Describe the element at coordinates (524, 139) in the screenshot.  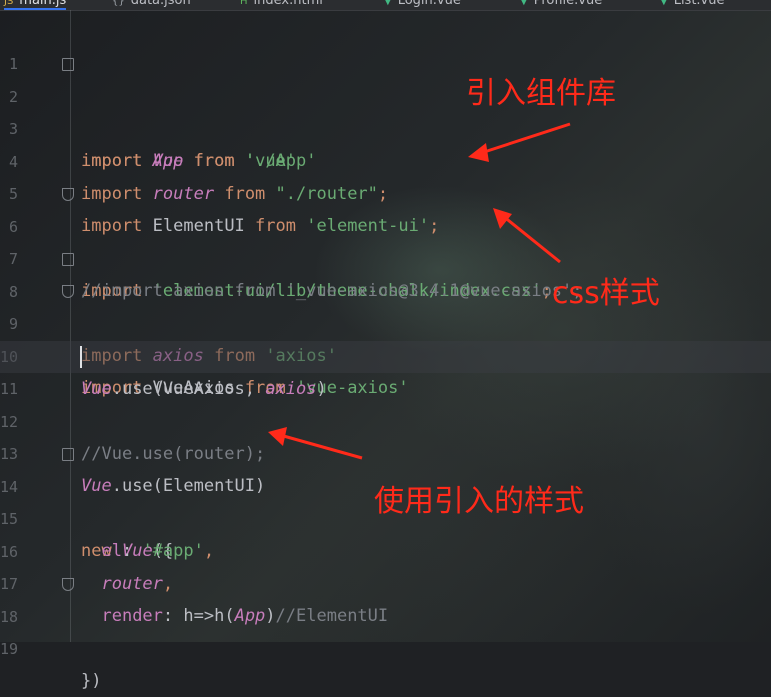
I see `arrow-component-lib` at that location.